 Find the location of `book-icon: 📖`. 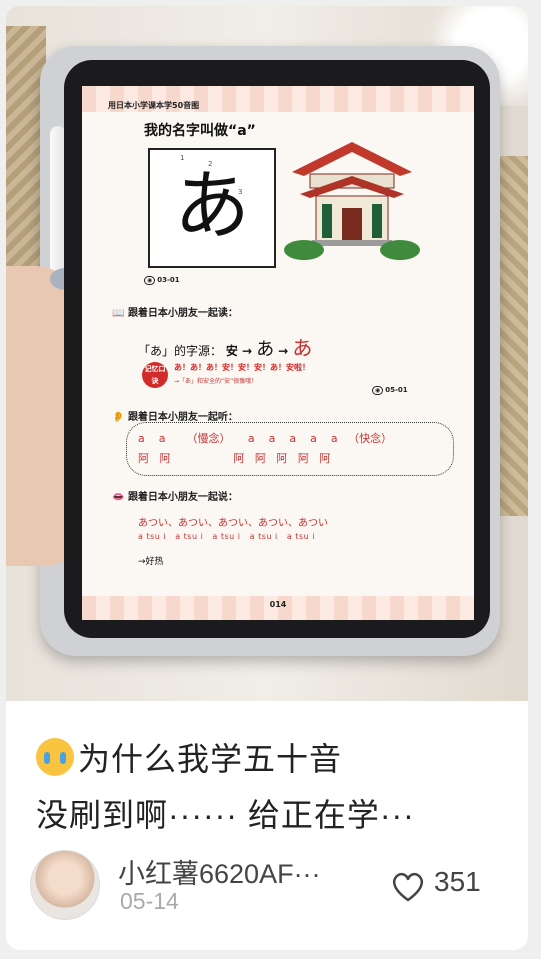

book-icon: 📖 is located at coordinates (118, 313).